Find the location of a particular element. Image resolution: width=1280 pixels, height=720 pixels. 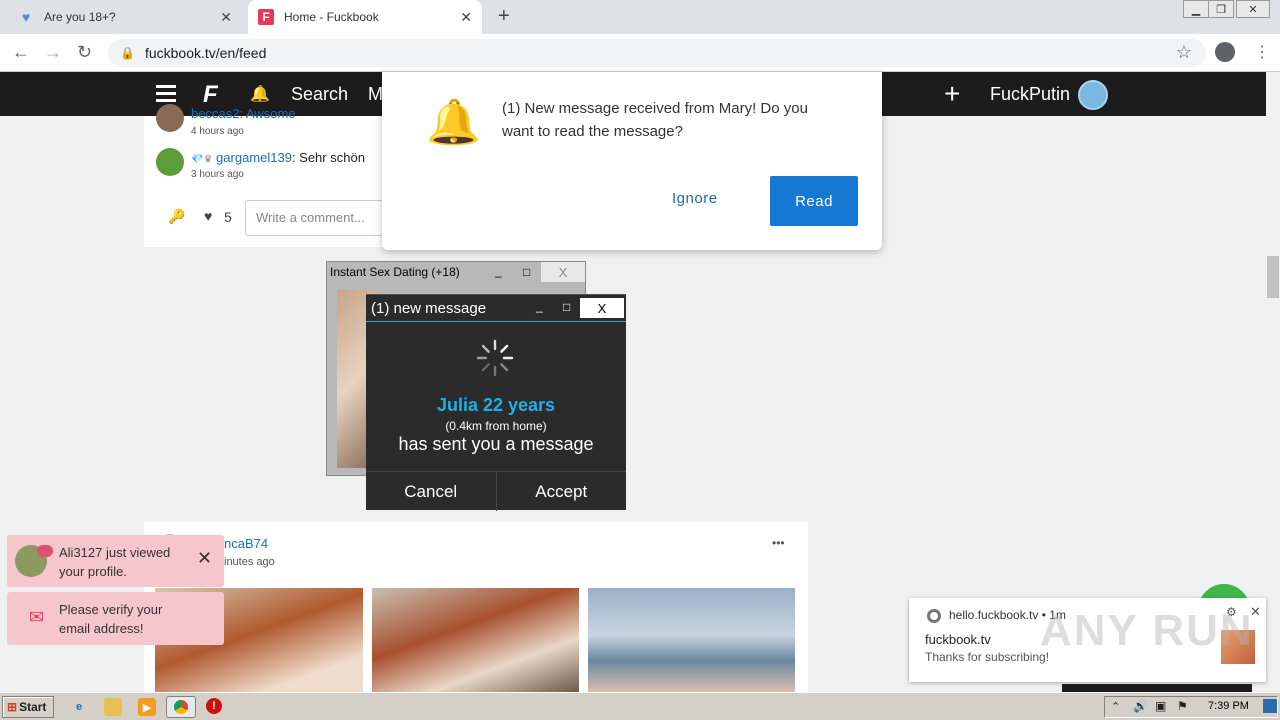

fuckbook-favicon-icon: F is located at coordinates (266, 17).